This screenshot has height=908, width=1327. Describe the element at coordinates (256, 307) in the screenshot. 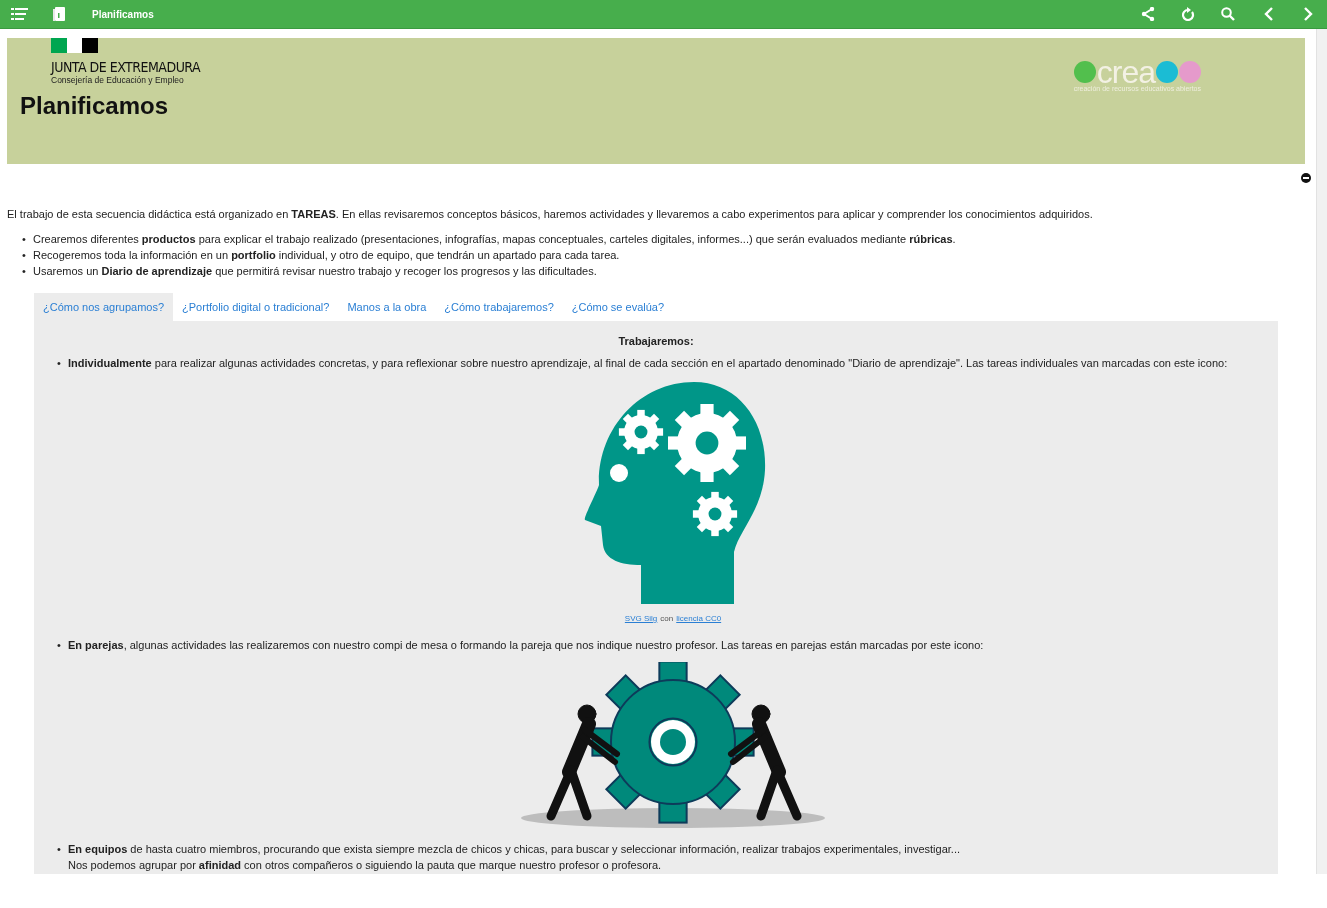

I see `tab: ¿Portfolio digital o tradicional?` at that location.